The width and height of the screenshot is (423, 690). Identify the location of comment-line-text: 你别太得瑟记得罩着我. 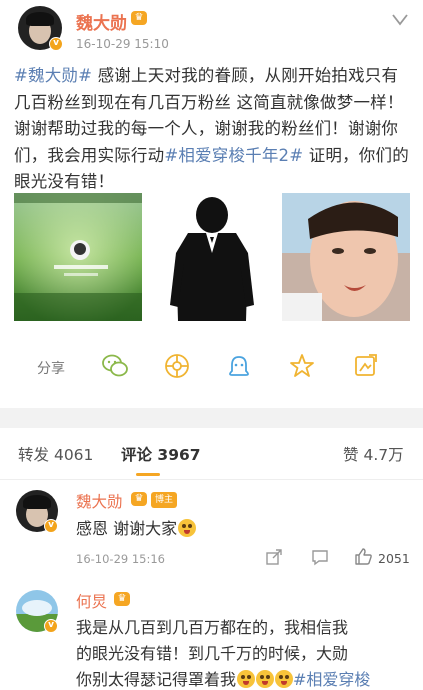
(156, 679).